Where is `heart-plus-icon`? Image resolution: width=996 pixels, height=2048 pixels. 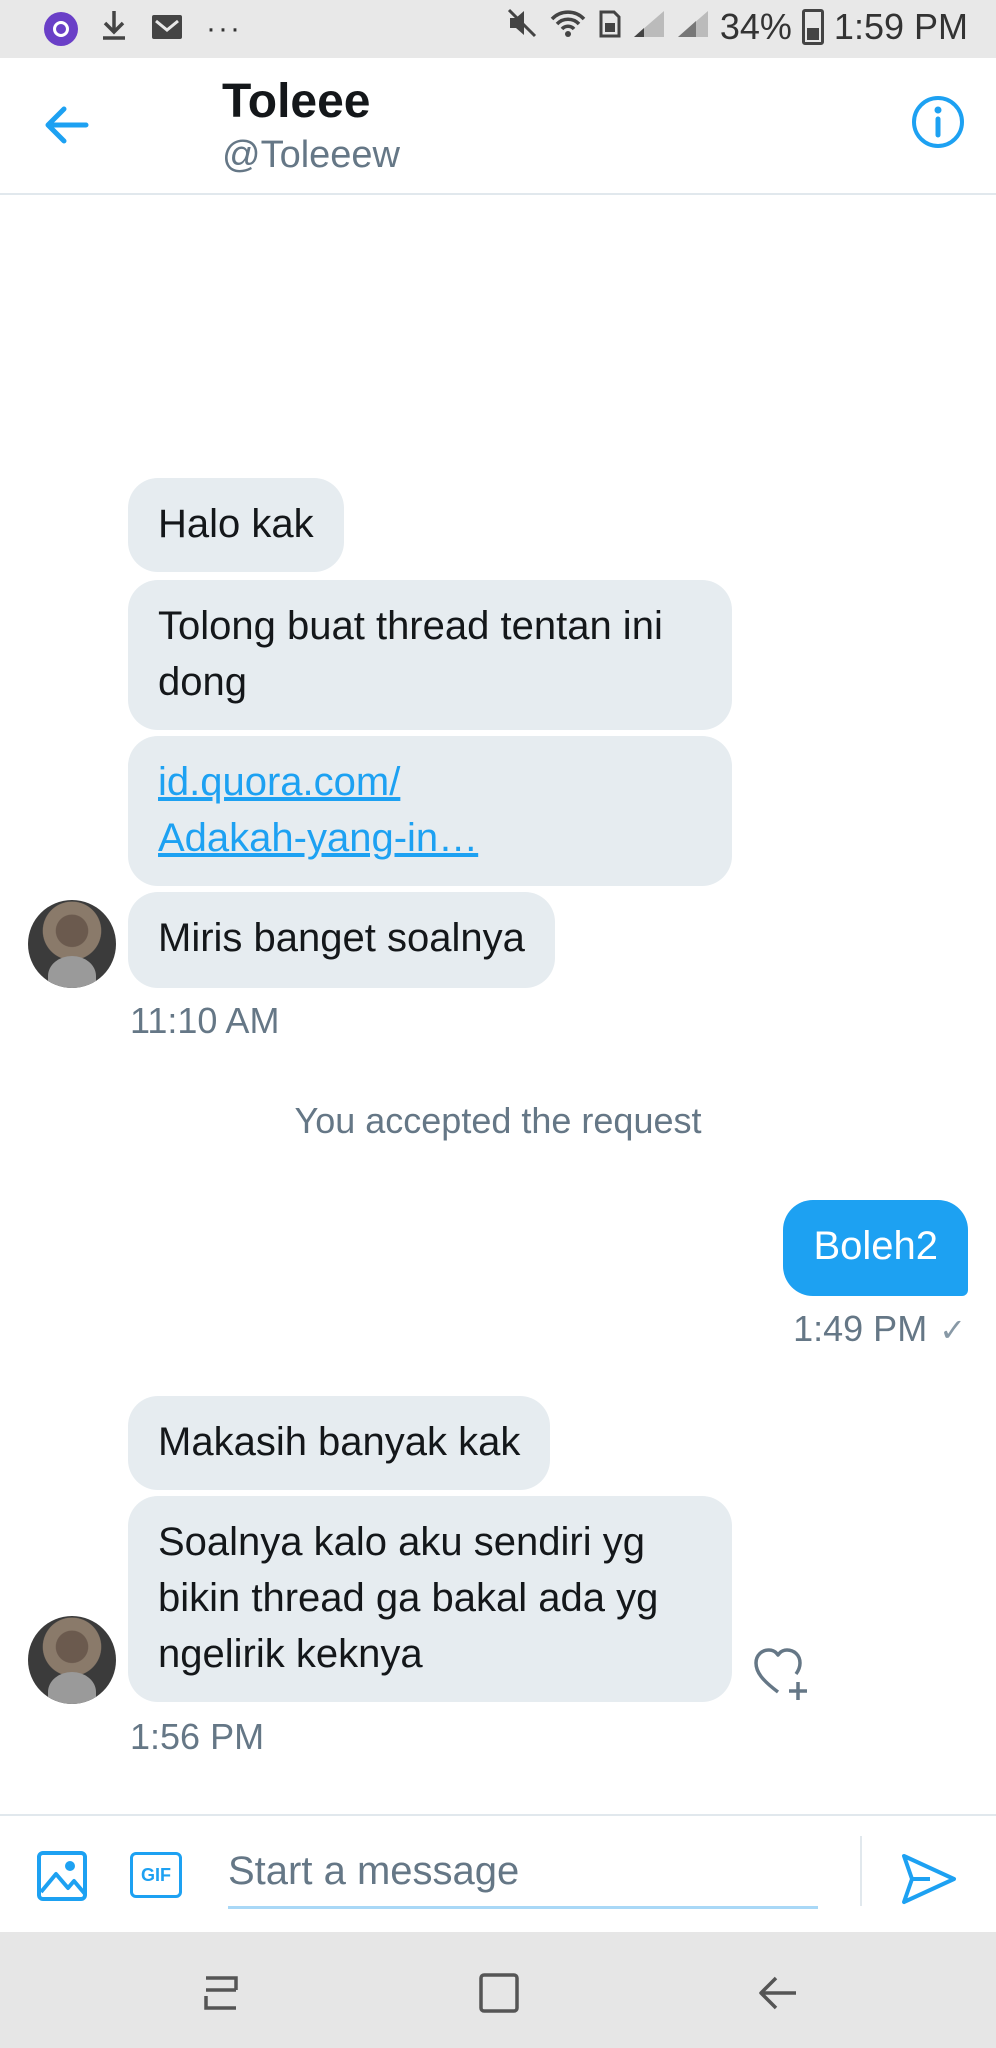 heart-plus-icon is located at coordinates (780, 1674).